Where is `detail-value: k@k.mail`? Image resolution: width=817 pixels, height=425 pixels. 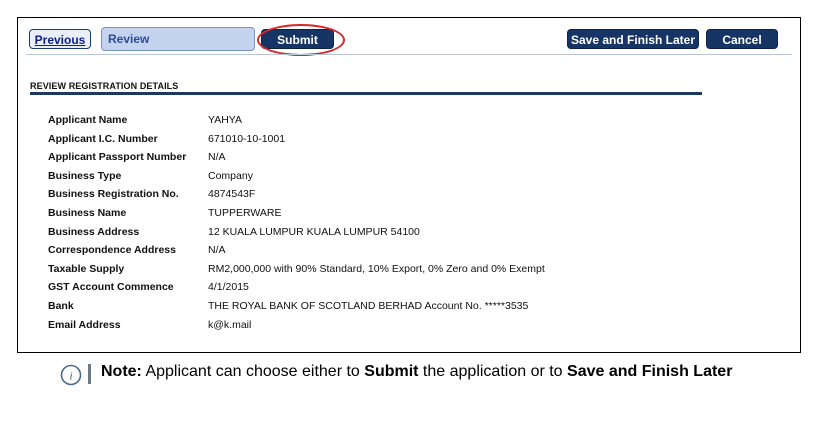 detail-value: k@k.mail is located at coordinates (230, 324).